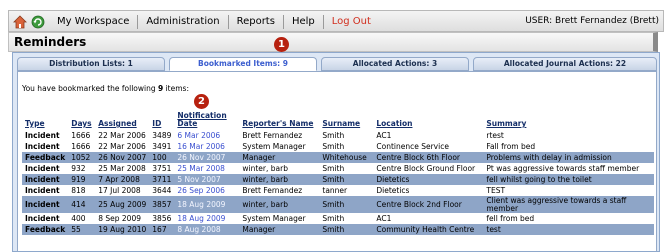 This screenshot has height=252, width=668. What do you see at coordinates (161, 119) in the screenshot?
I see `col-header-id: ID` at bounding box center [161, 119].